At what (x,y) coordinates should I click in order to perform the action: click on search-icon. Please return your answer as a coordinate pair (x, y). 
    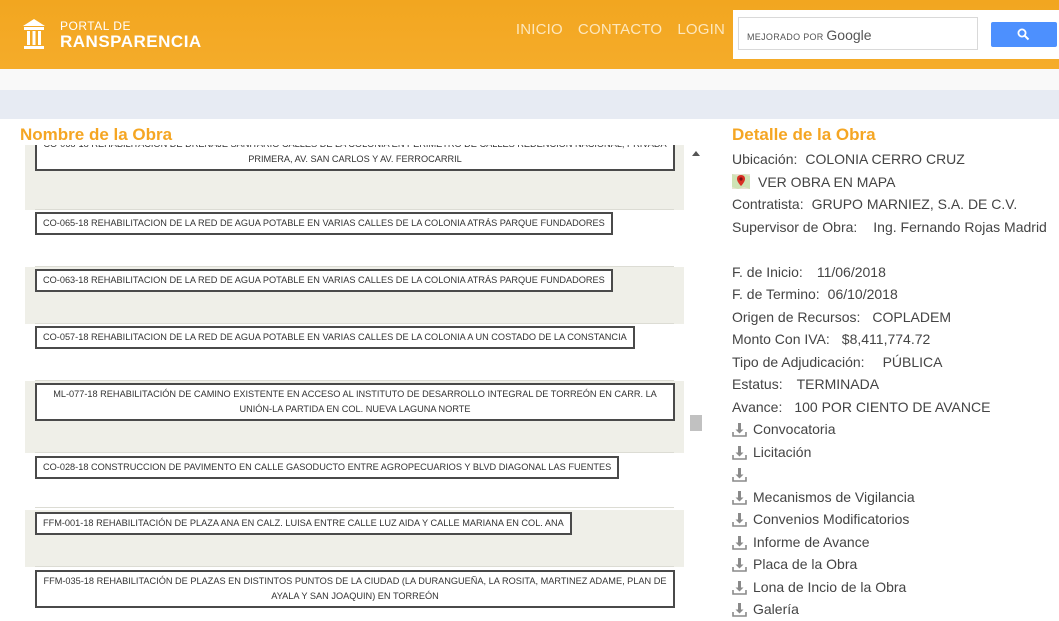
    Looking at the image, I should click on (1023, 34).